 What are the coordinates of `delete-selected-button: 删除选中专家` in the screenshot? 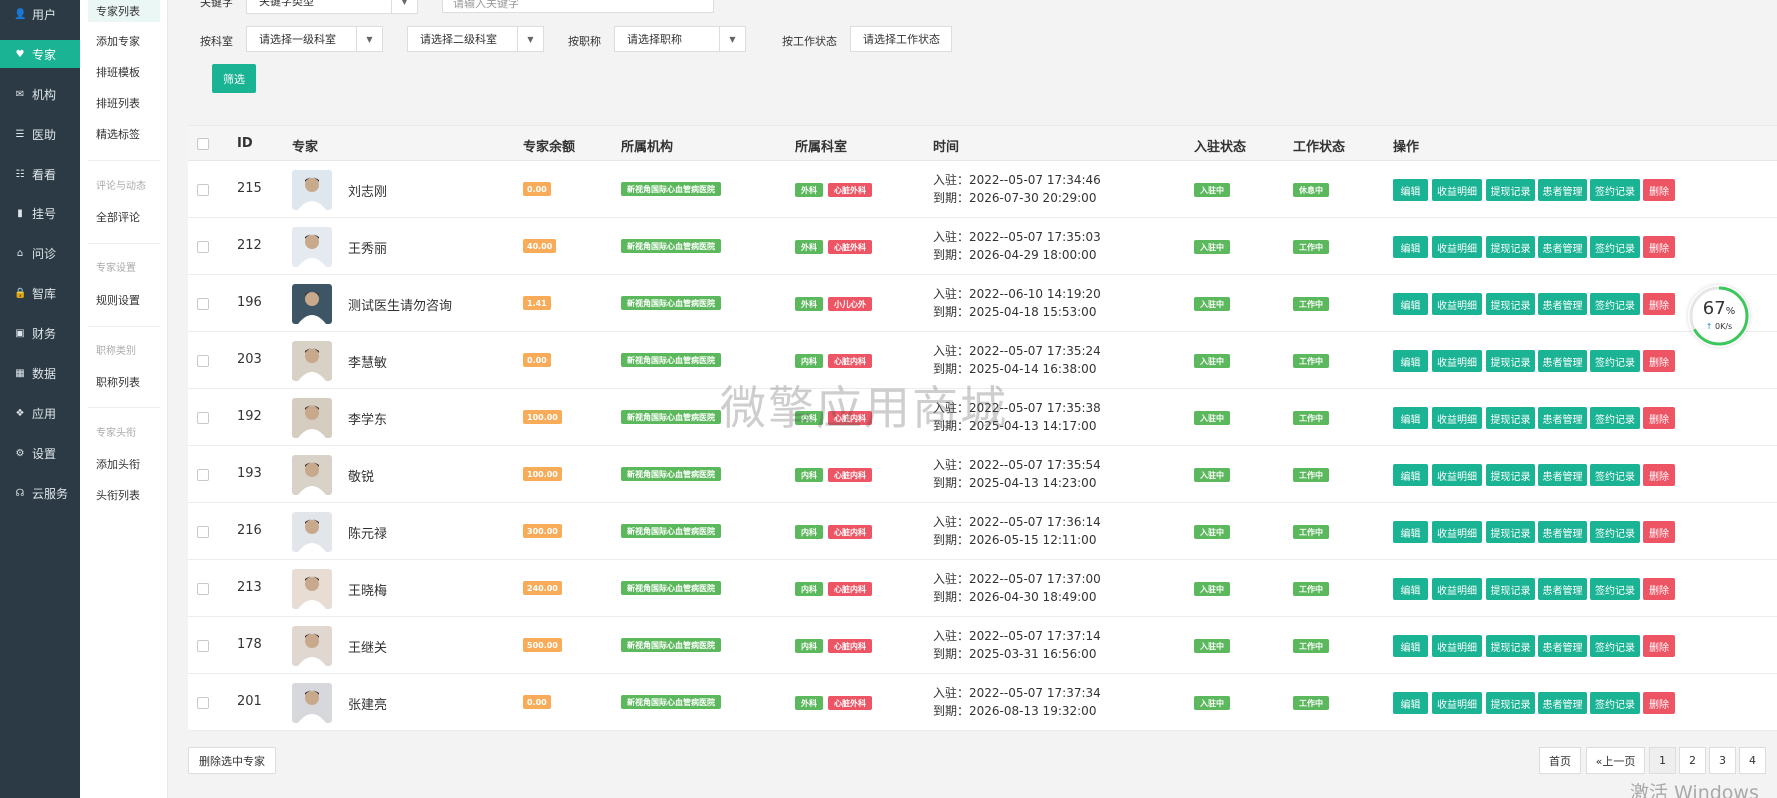 It's located at (232, 760).